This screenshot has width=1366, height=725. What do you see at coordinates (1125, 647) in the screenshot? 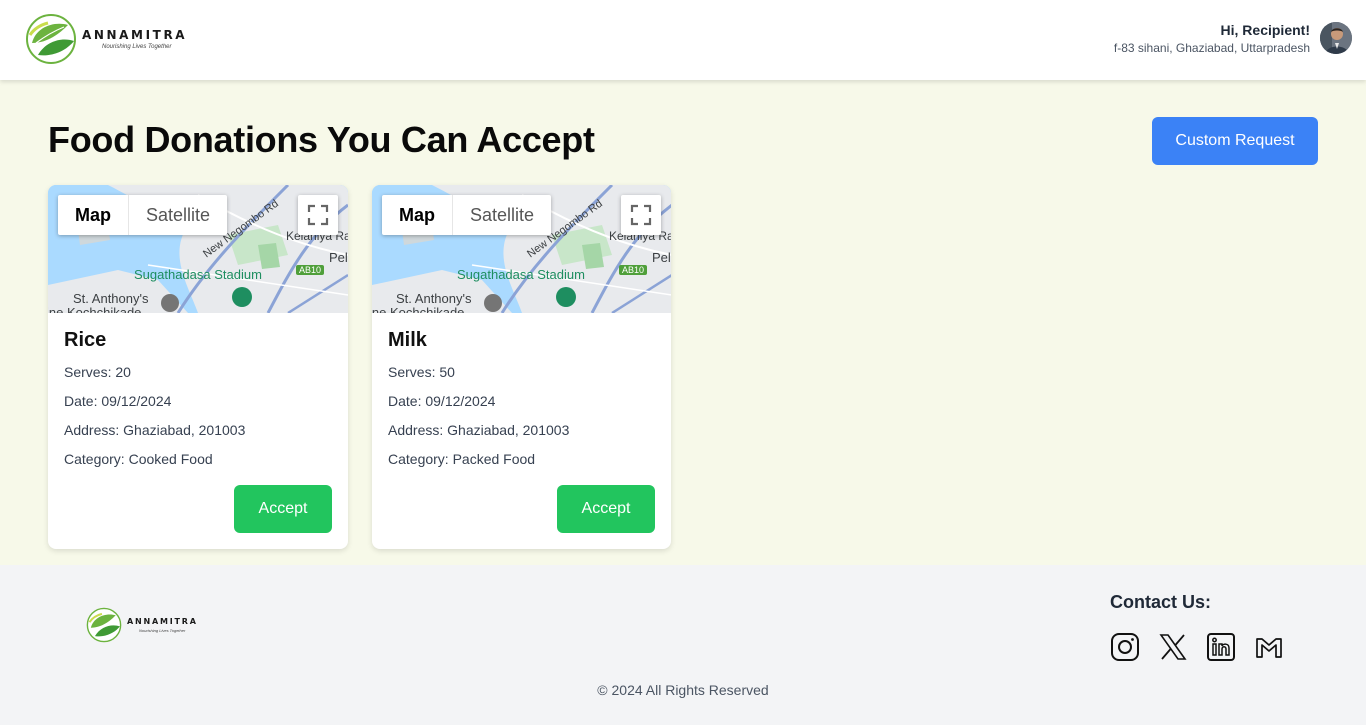
I see `instagram-icon` at bounding box center [1125, 647].